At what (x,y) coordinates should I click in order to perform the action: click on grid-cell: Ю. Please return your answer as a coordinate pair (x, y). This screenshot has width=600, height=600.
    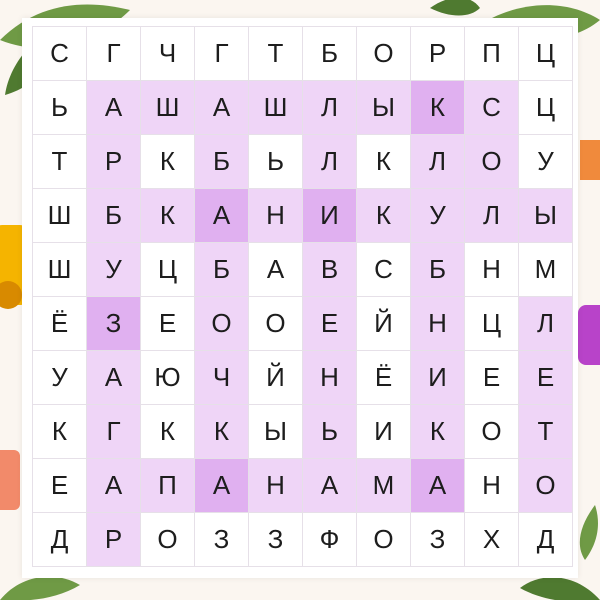
    Looking at the image, I should click on (167, 377).